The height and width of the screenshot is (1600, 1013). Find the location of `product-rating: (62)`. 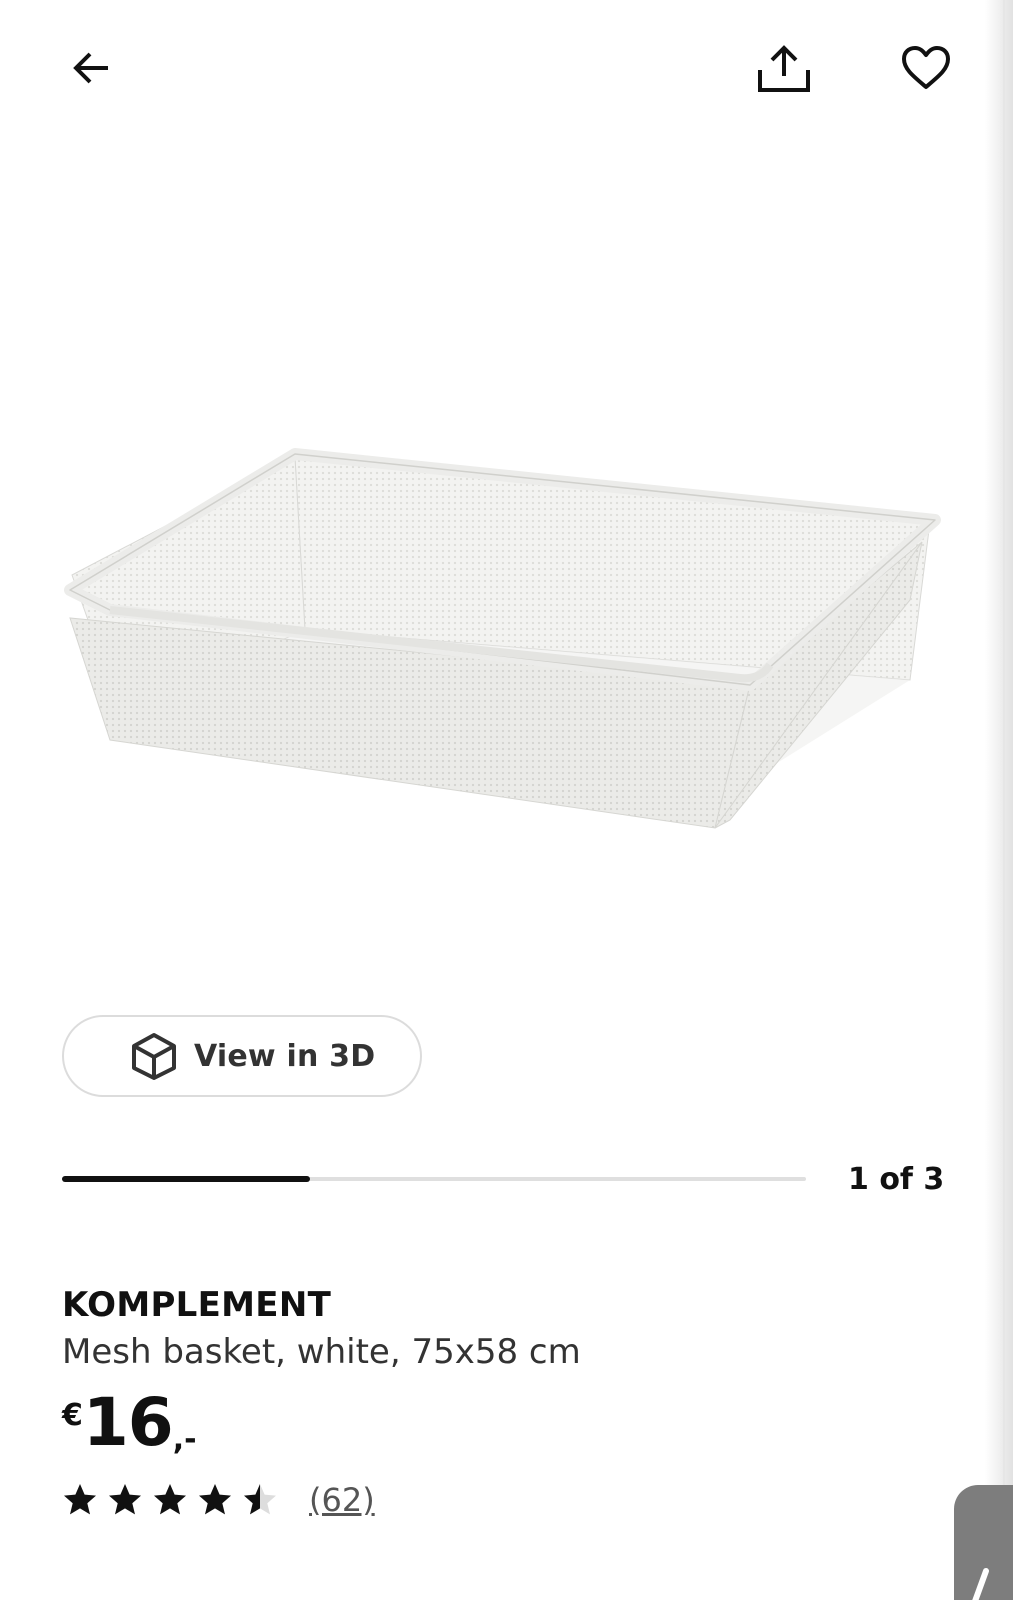

product-rating: (62) is located at coordinates (218, 1500).